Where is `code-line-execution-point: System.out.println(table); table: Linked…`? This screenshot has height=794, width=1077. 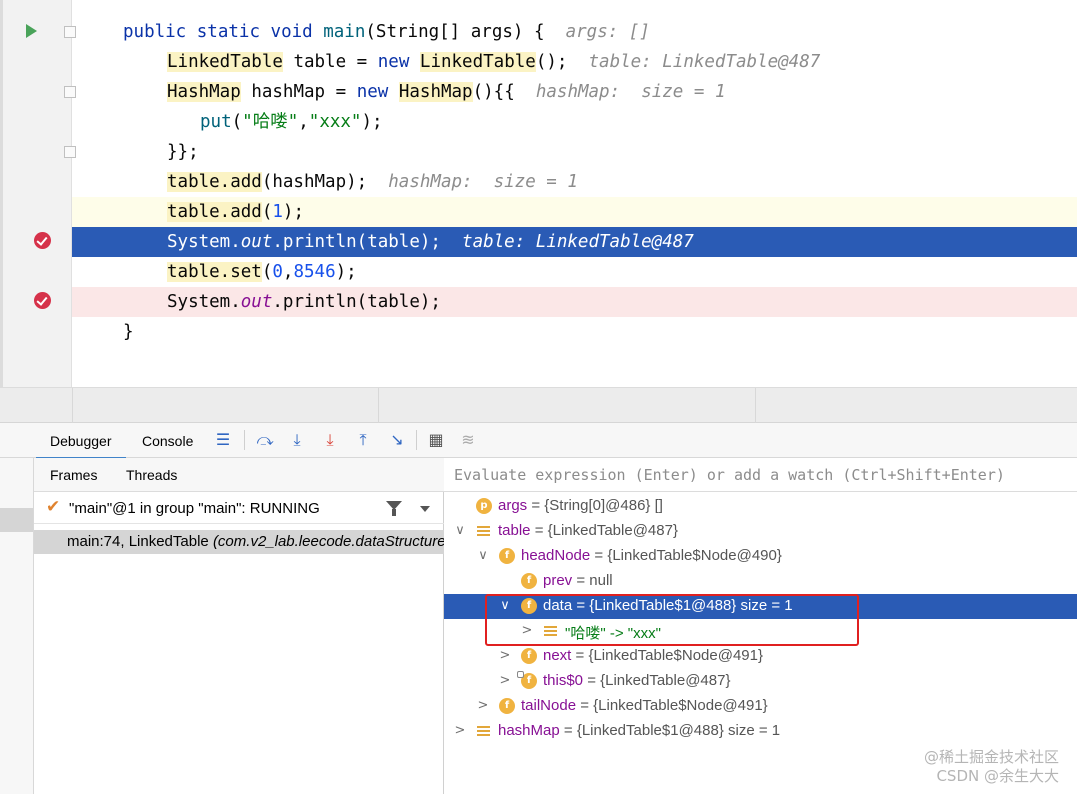
code-line-execution-point: System.out.println(table); table: Linked… is located at coordinates (574, 242).